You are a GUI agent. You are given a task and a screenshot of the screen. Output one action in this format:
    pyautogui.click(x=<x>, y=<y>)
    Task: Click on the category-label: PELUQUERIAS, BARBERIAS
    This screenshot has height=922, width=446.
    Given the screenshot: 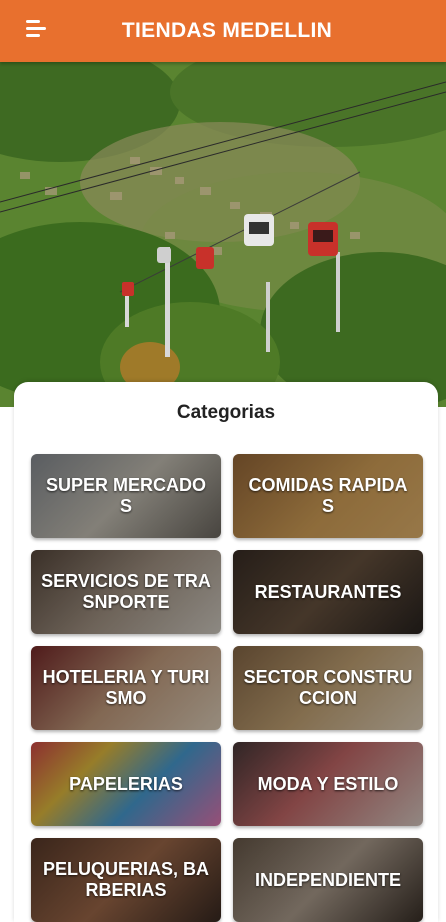 What is the action you would take?
    pyautogui.click(x=126, y=879)
    